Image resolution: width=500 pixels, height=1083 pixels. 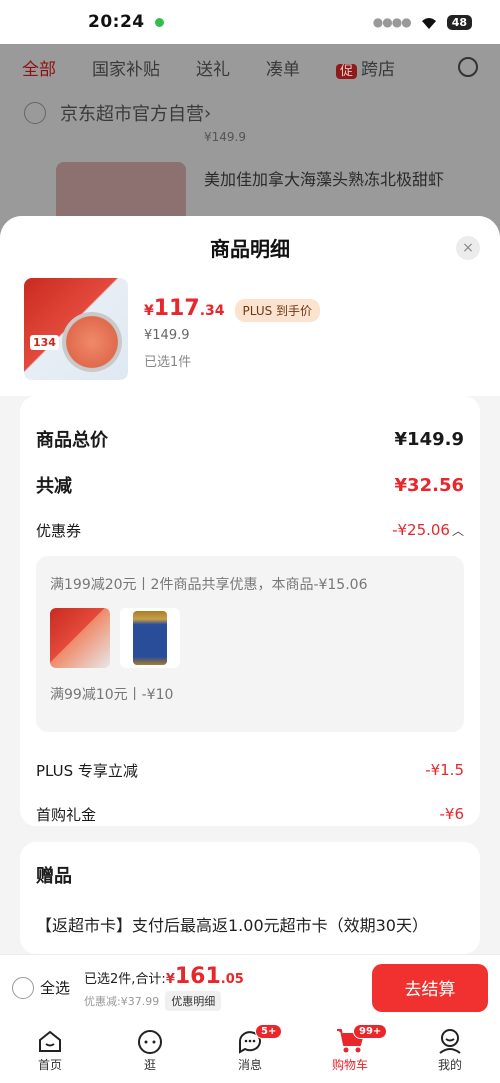 I want to click on search-icon, so click(x=468, y=67).